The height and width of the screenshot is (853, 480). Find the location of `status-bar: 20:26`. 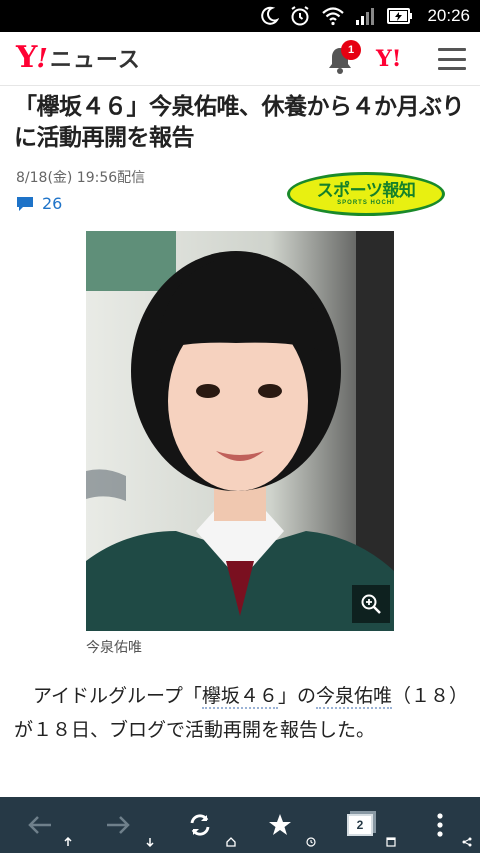

status-bar: 20:26 is located at coordinates (240, 16).